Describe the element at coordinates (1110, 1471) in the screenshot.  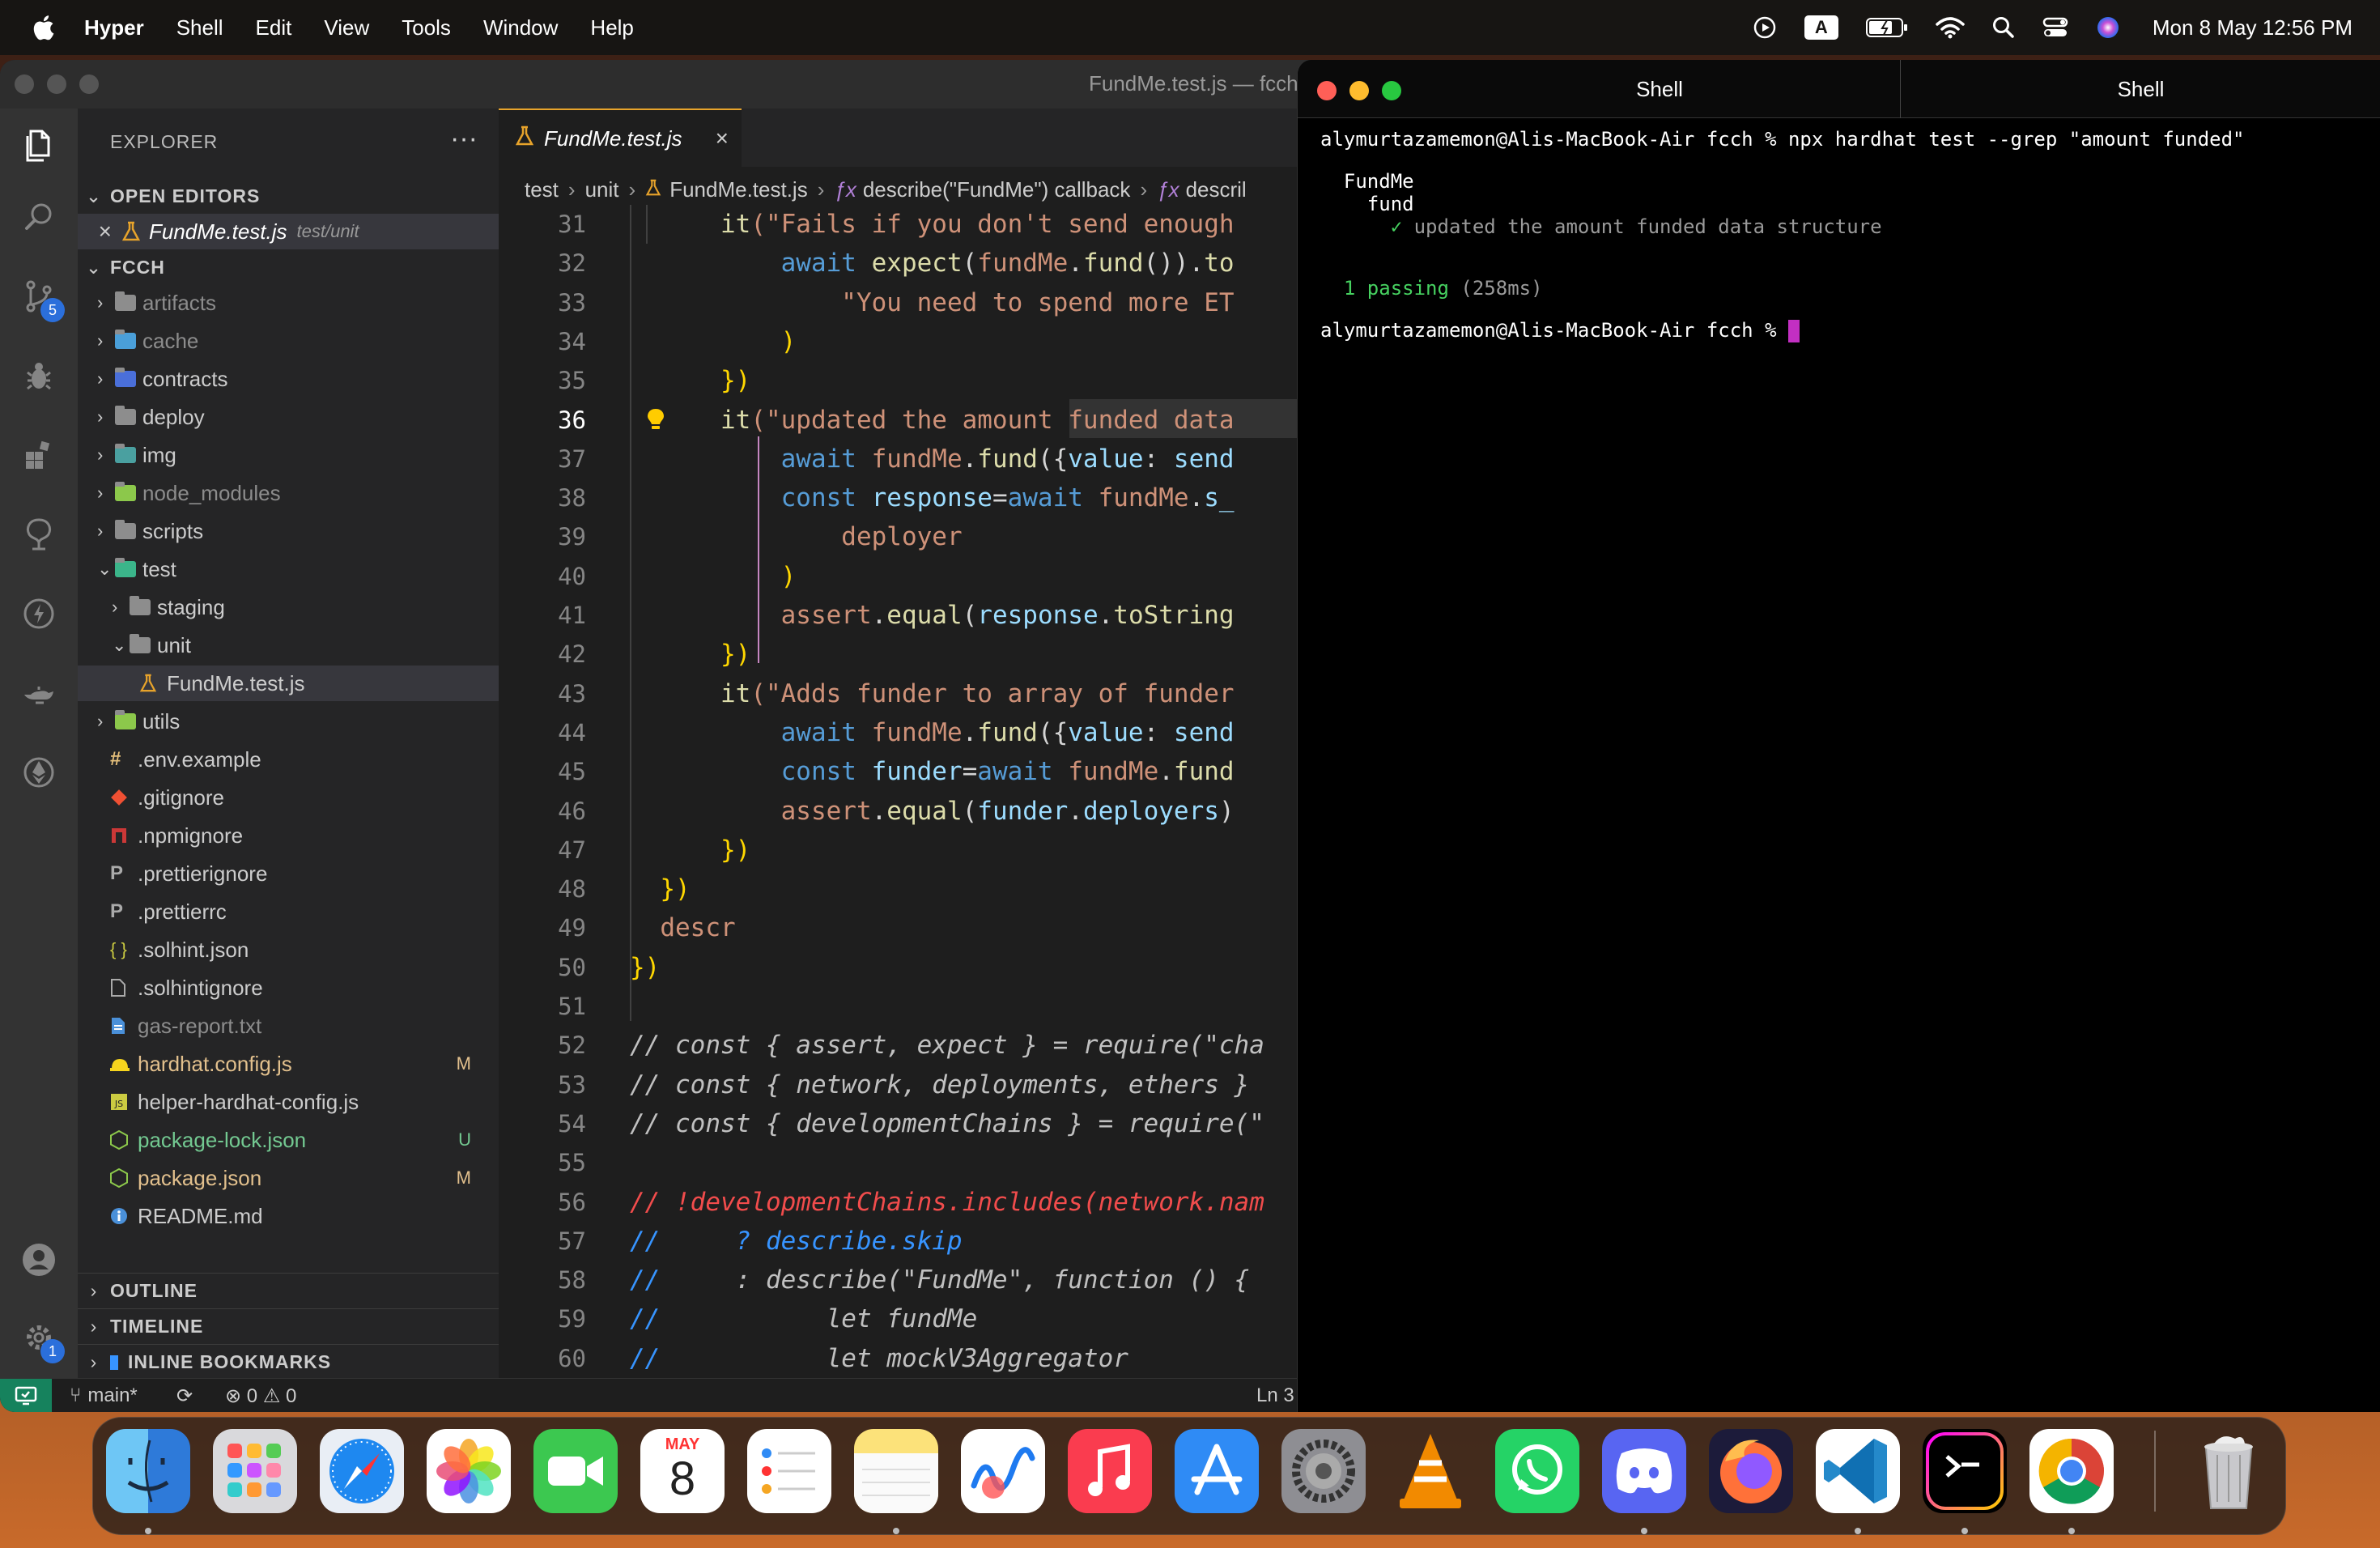
I see `music-icon` at that location.